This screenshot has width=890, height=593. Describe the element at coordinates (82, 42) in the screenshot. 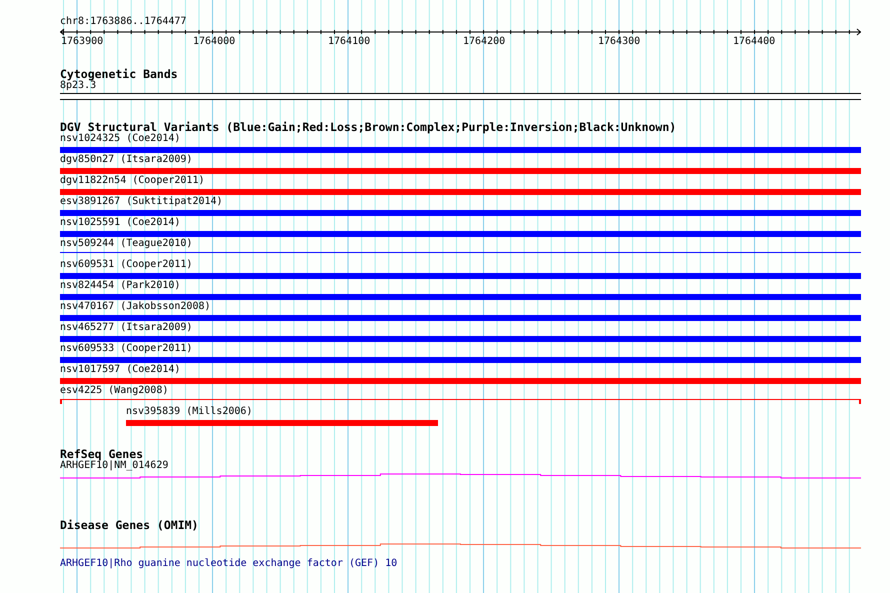

I see `ruler-tick-label: 1763900` at that location.